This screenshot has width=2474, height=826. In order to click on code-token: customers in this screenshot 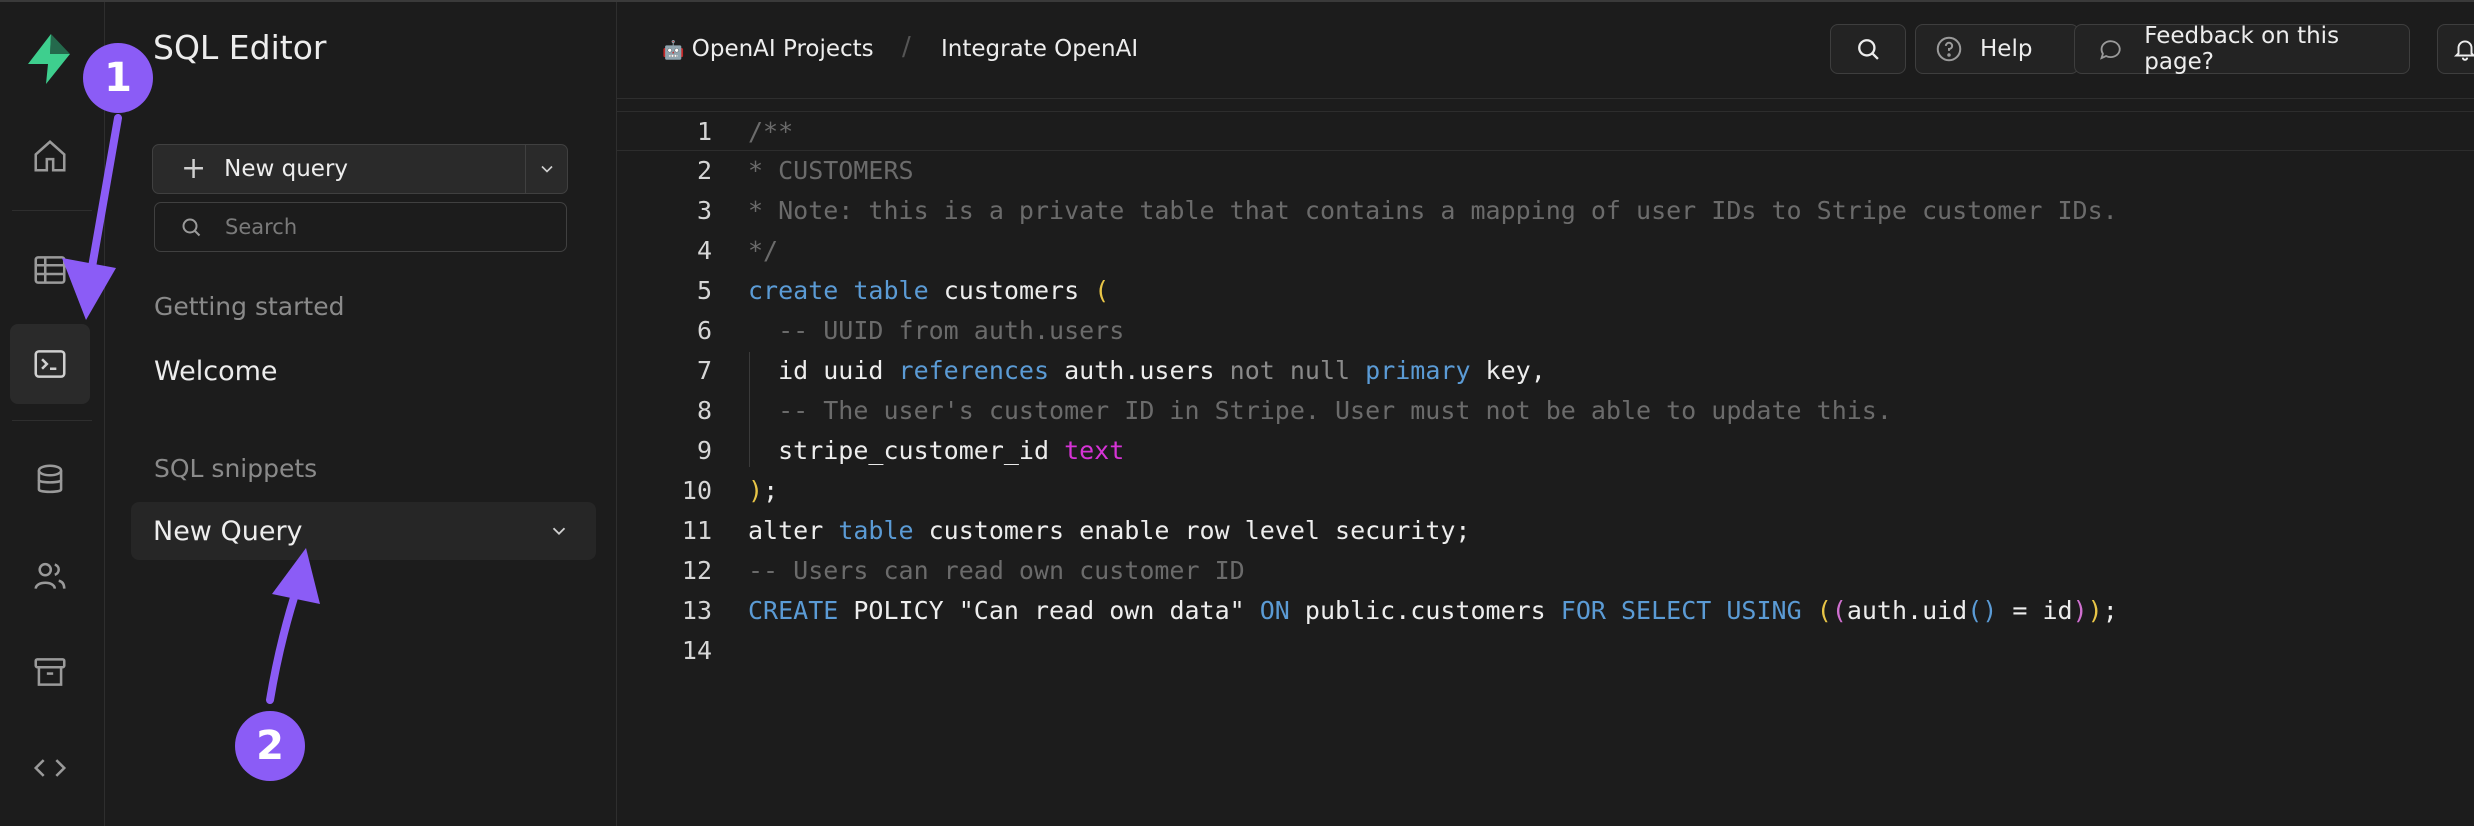, I will do `click(1011, 290)`.